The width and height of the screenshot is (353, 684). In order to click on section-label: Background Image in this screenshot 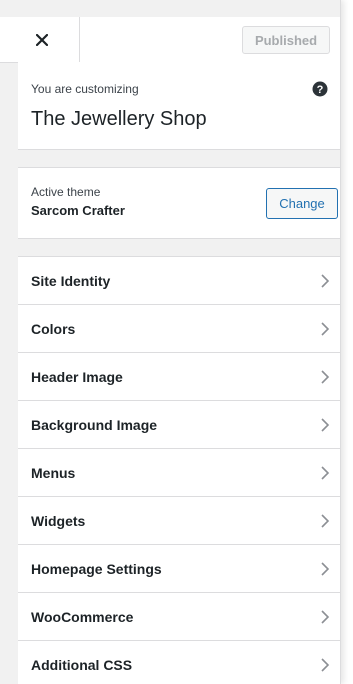, I will do `click(94, 425)`.